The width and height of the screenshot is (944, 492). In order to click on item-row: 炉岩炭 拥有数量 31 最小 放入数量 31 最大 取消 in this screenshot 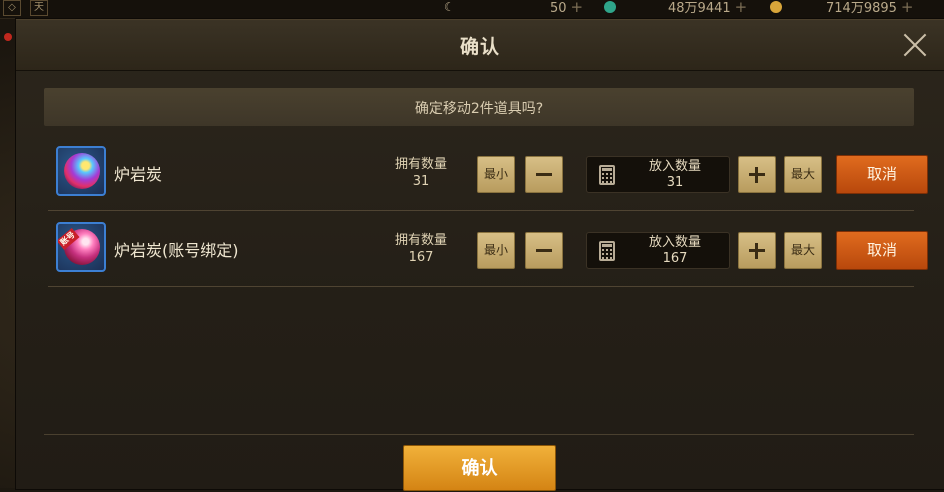, I will do `click(488, 173)`.